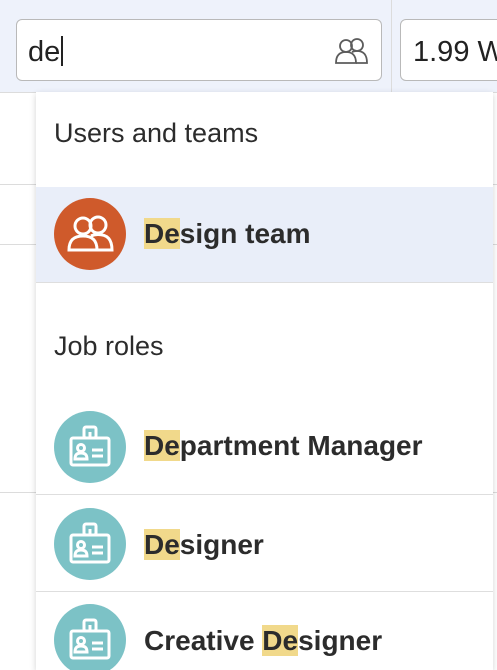 This screenshot has width=497, height=670. I want to click on text-caret, so click(62, 51).